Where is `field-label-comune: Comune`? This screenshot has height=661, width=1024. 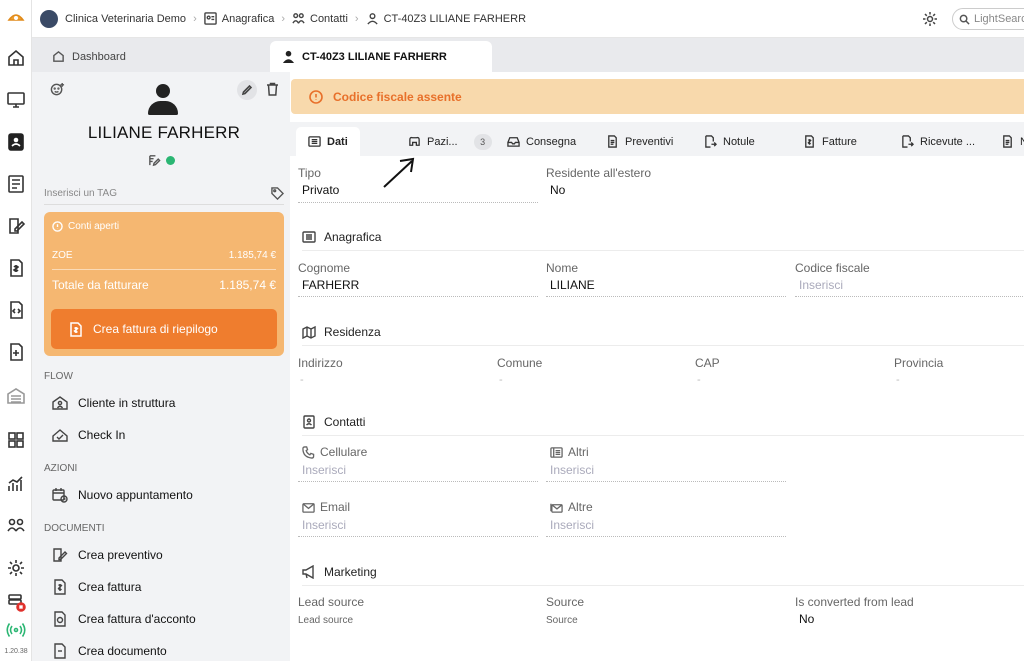
field-label-comune: Comune is located at coordinates (520, 363).